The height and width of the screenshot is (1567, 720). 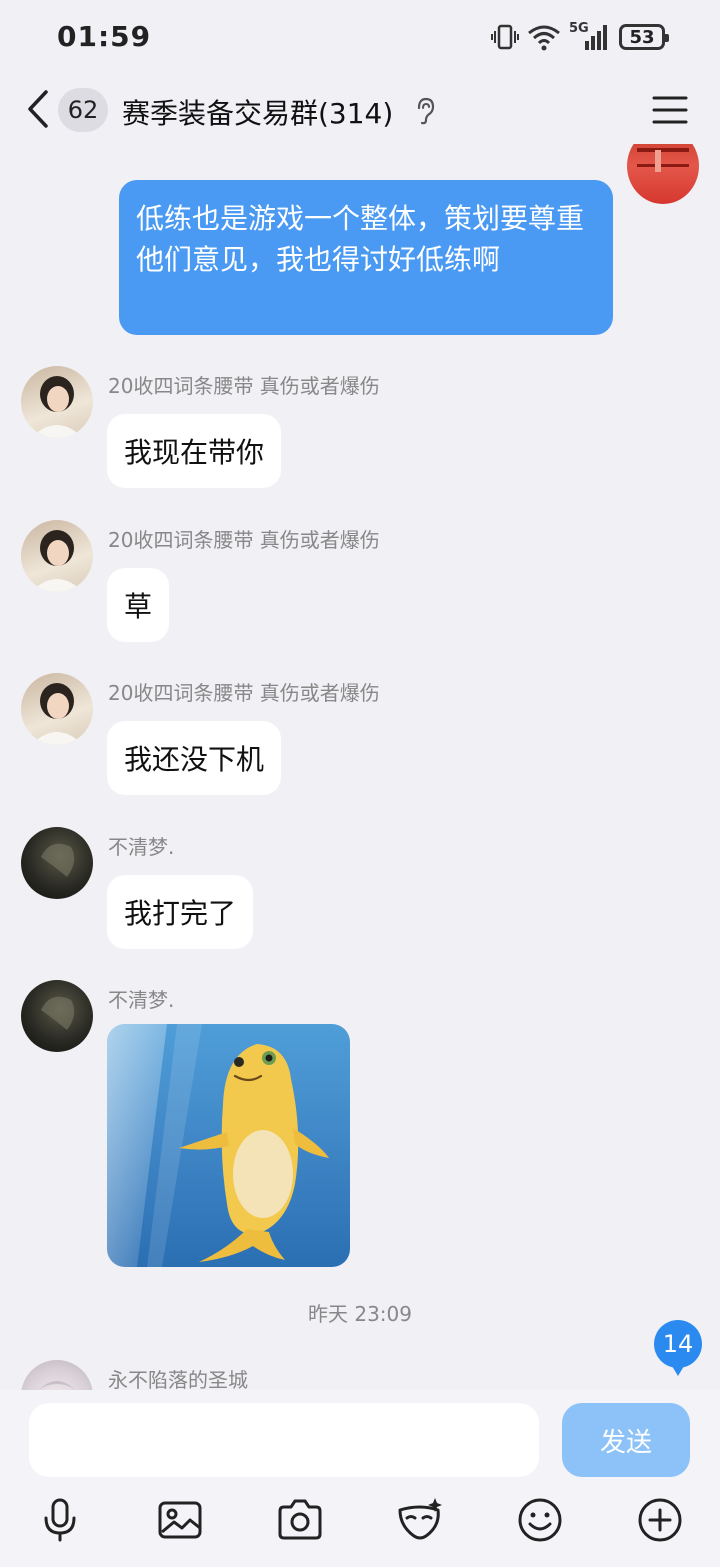 I want to click on status-bar: 01:59 5G 53, so click(x=360, y=37).